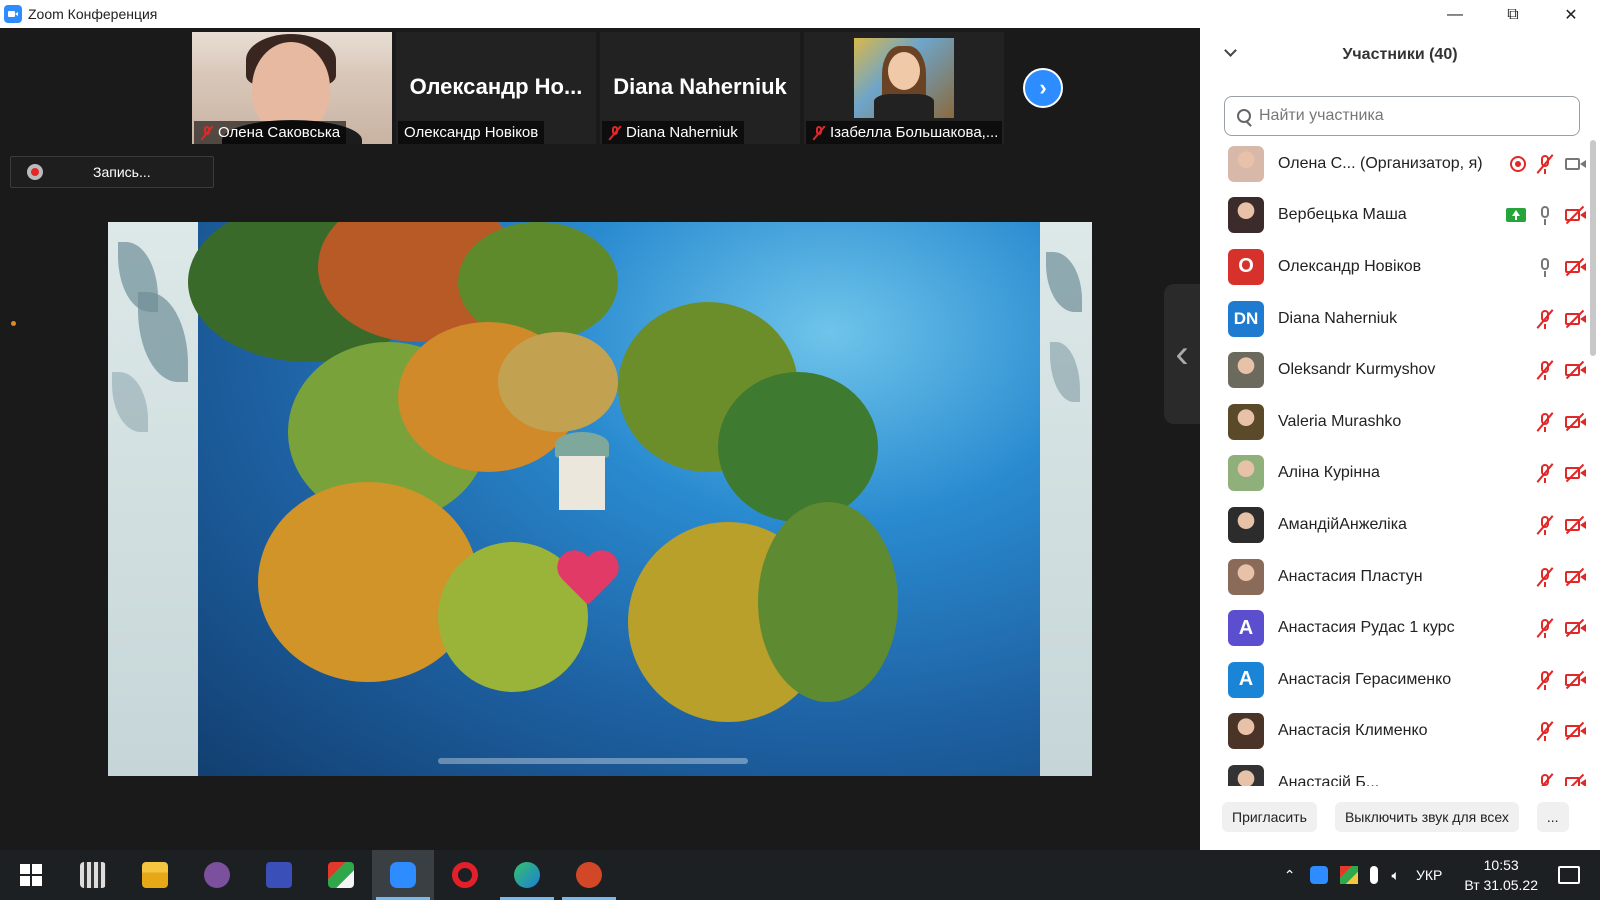 This screenshot has height=900, width=1600. Describe the element at coordinates (1426, 817) in the screenshot. I see `mute-all-button: Выключить звук для всех` at that location.